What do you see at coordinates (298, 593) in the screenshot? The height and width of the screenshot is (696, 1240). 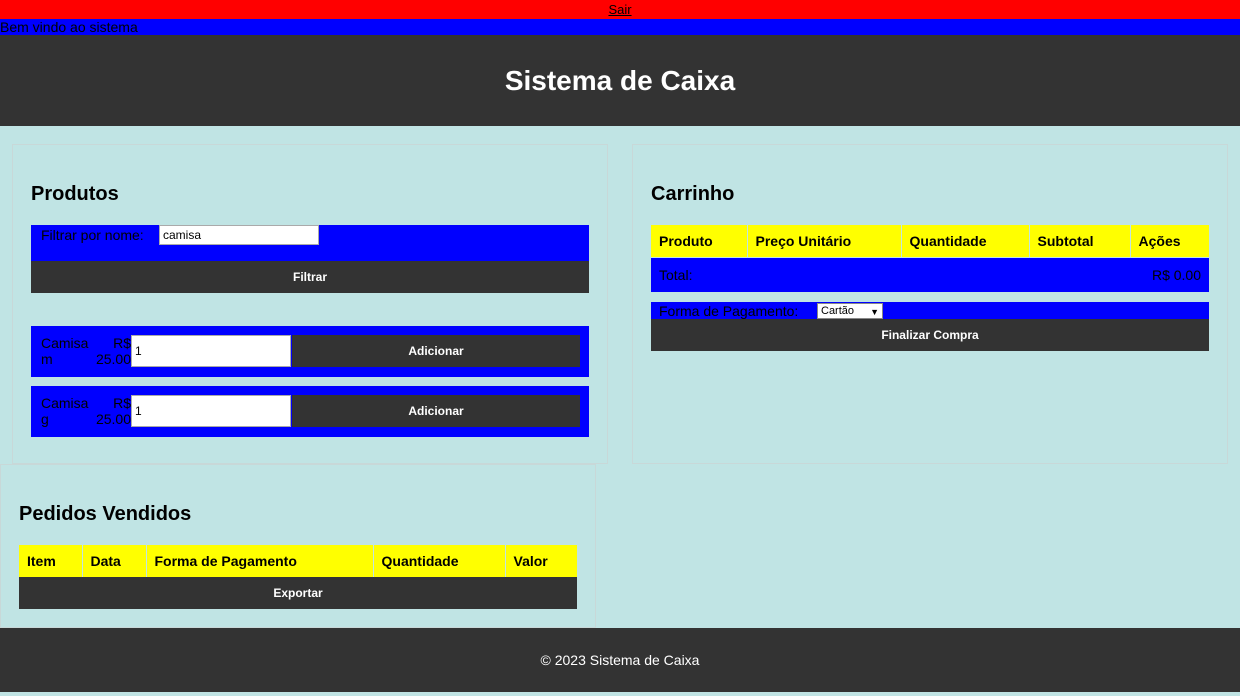 I see `export-button: Exportar` at bounding box center [298, 593].